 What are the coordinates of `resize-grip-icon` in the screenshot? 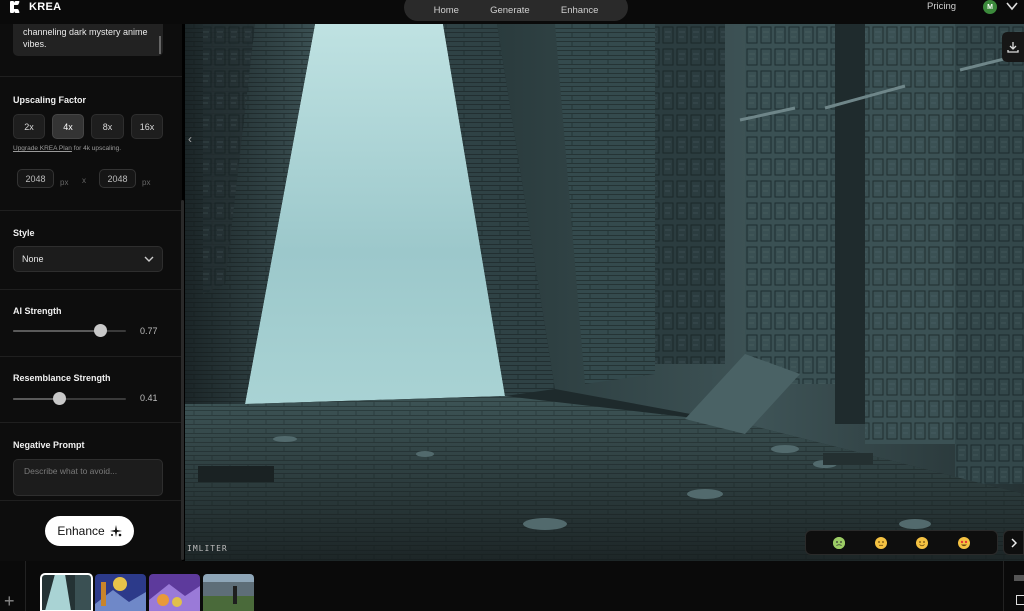 It's located at (160, 45).